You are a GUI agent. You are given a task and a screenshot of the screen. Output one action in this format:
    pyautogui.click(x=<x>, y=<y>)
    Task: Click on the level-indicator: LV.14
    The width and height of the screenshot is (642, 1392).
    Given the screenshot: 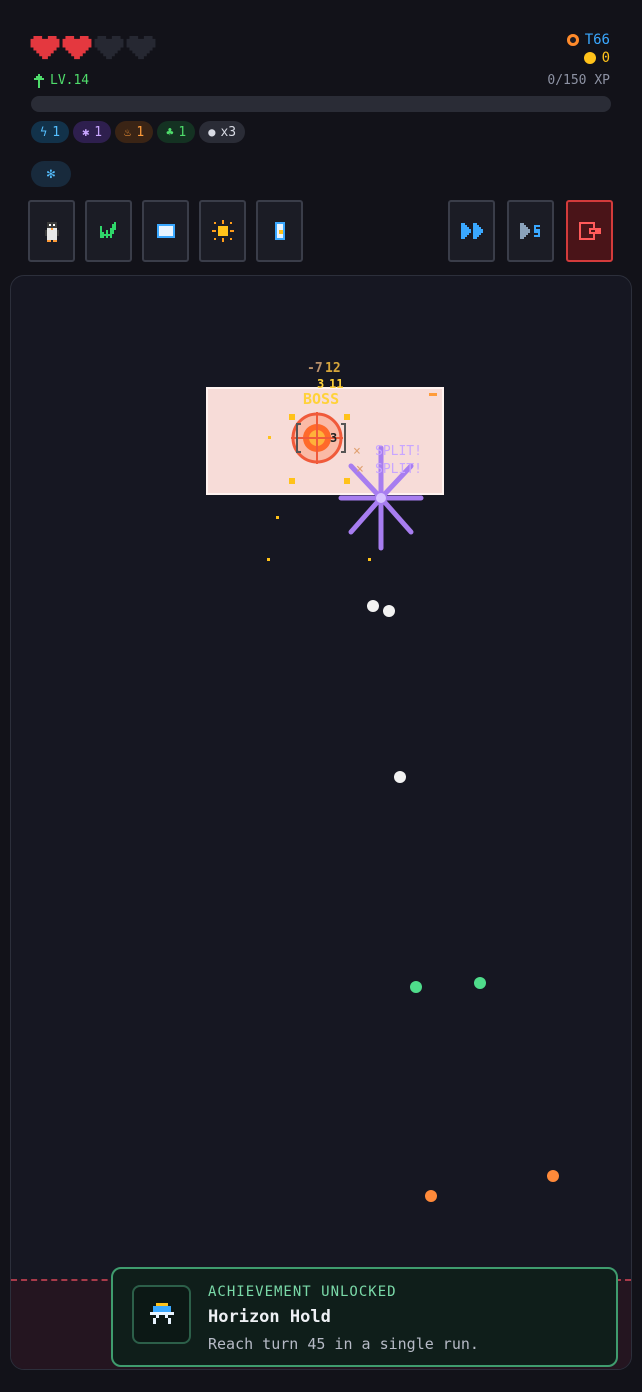 What is the action you would take?
    pyautogui.click(x=60, y=80)
    